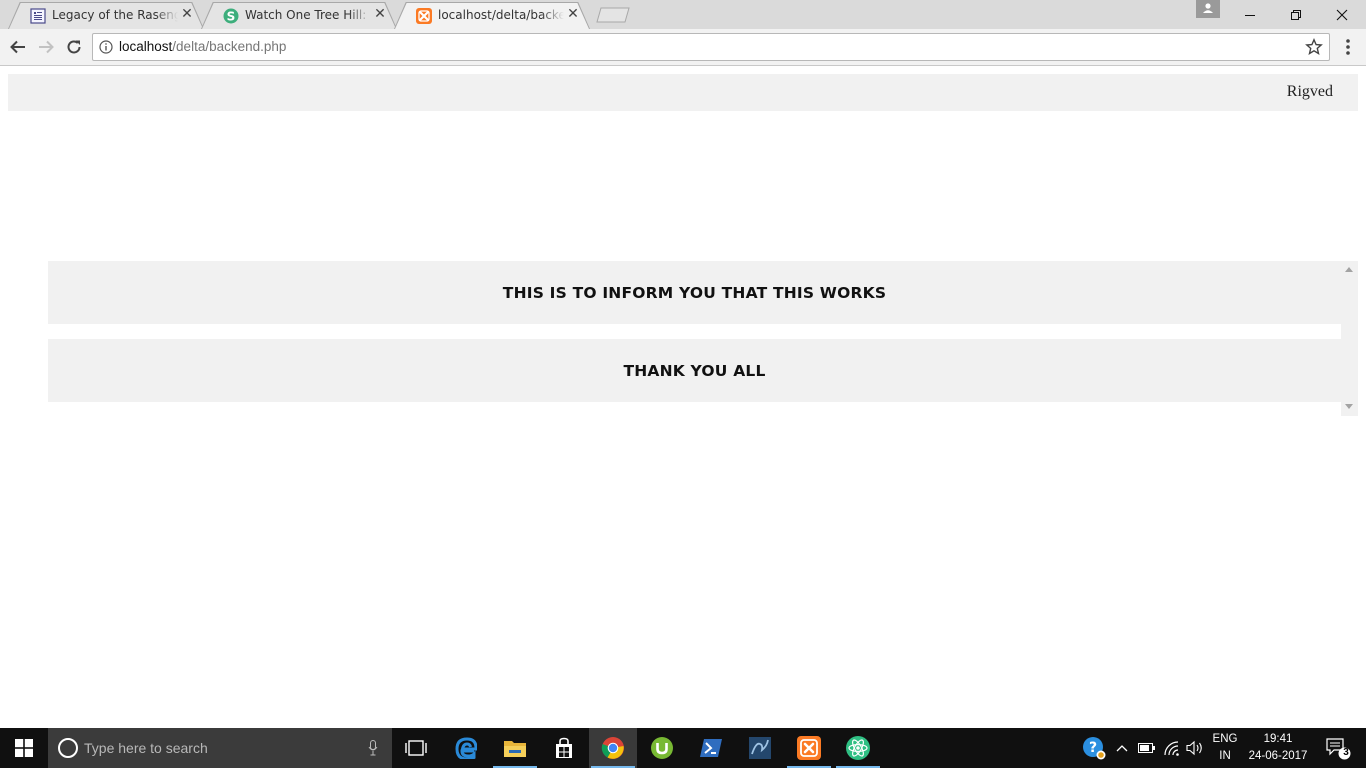 This screenshot has width=1366, height=768. I want to click on xampp-button, so click(809, 748).